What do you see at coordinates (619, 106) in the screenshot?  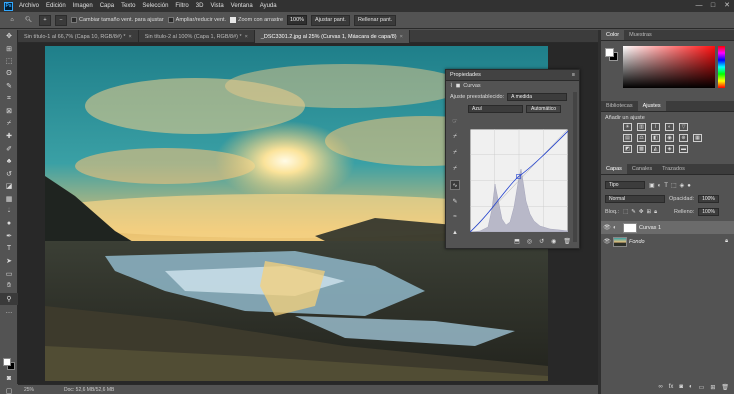 I see `tab-libraries: Bibliotecas` at bounding box center [619, 106].